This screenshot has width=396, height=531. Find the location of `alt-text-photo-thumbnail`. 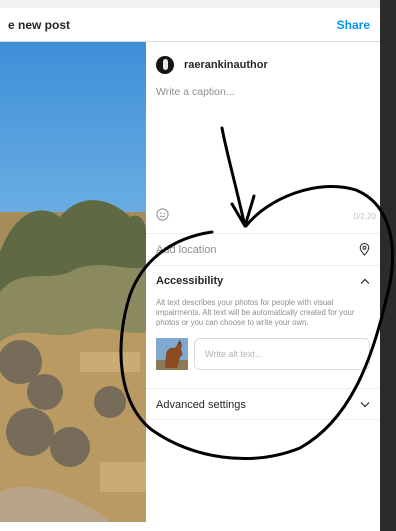

alt-text-photo-thumbnail is located at coordinates (172, 354).